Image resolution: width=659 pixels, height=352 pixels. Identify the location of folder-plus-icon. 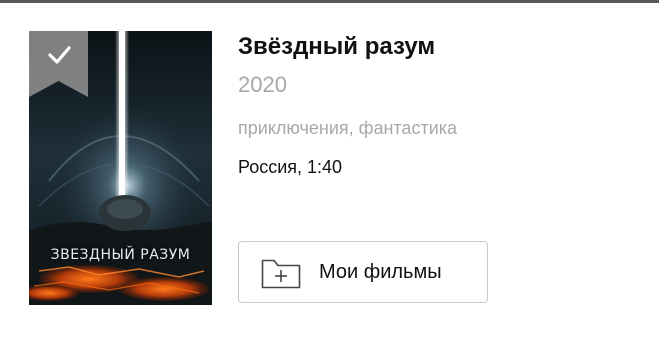
(281, 275).